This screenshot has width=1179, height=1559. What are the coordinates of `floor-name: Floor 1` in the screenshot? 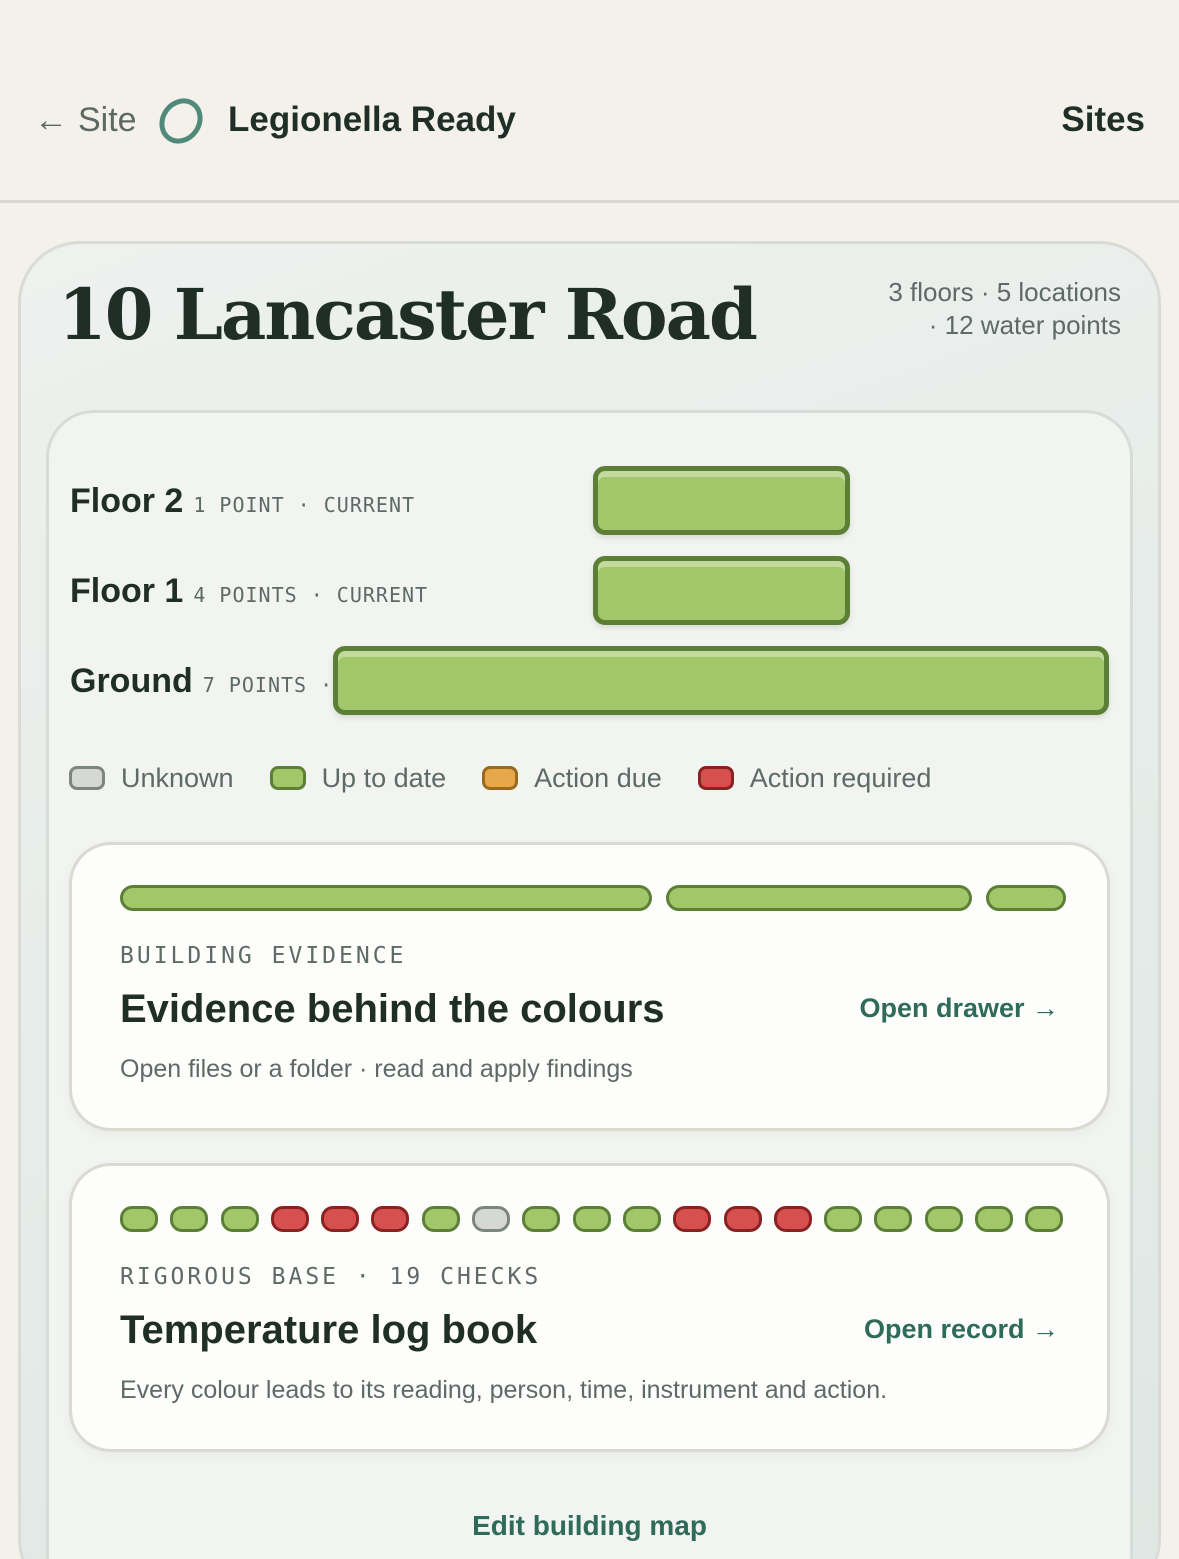 It's located at (127, 591).